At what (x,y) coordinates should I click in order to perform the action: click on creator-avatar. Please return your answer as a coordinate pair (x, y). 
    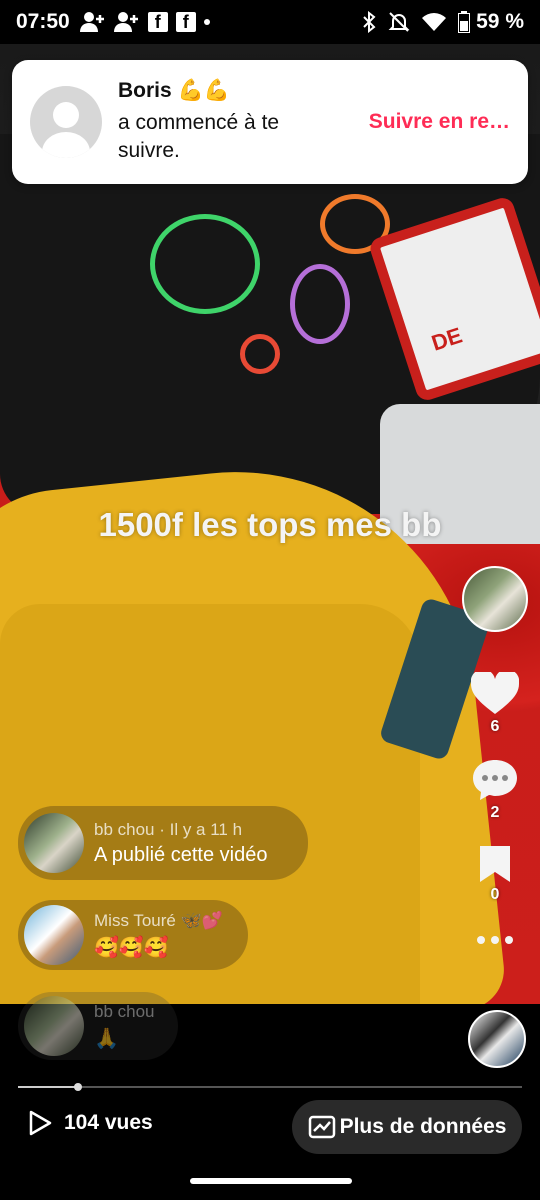
    Looking at the image, I should click on (495, 599).